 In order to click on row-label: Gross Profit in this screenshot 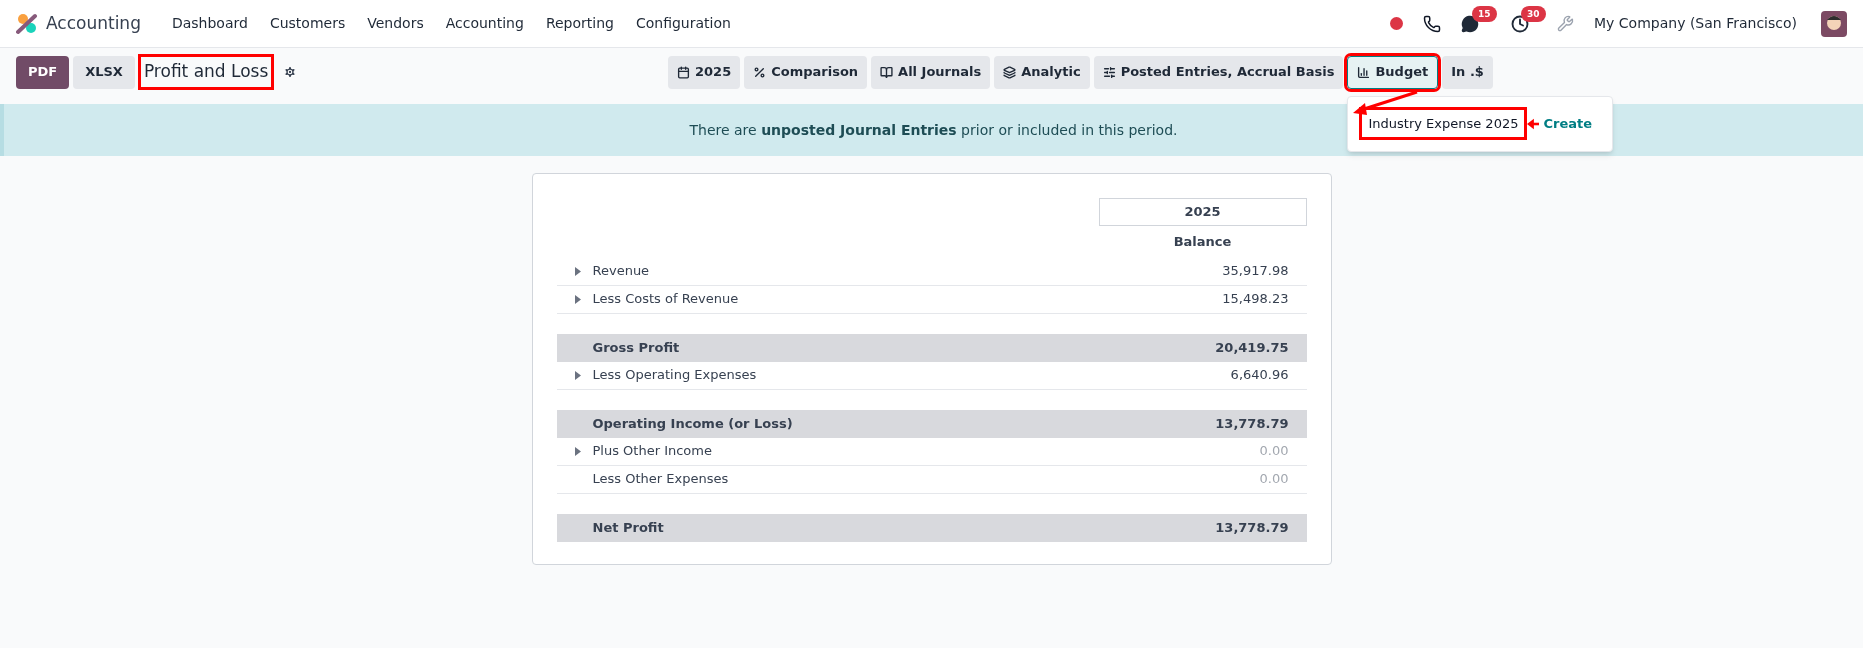, I will do `click(636, 347)`.